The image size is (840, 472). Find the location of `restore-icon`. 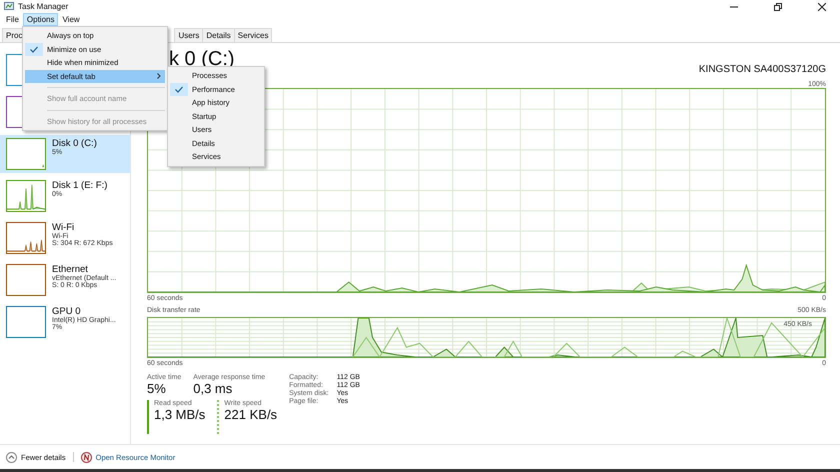

restore-icon is located at coordinates (778, 6).